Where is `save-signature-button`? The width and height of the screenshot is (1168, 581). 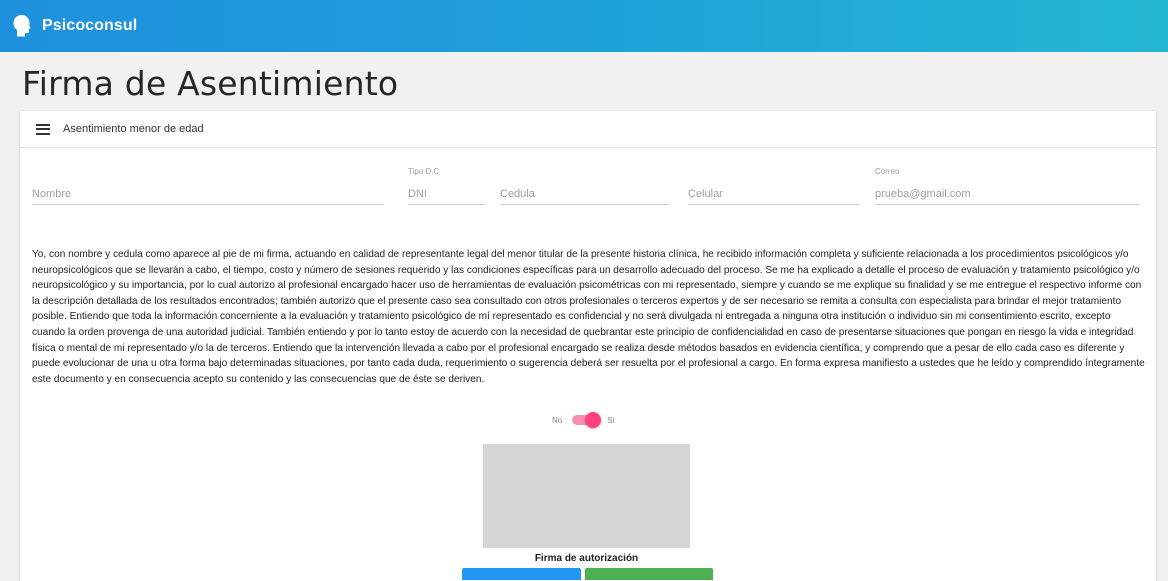 save-signature-button is located at coordinates (649, 574).